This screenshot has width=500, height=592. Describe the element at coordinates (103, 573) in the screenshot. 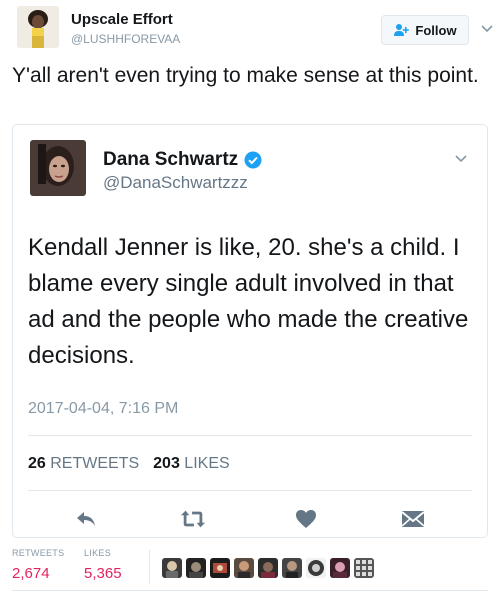

I see `likes-count: 5,365` at that location.